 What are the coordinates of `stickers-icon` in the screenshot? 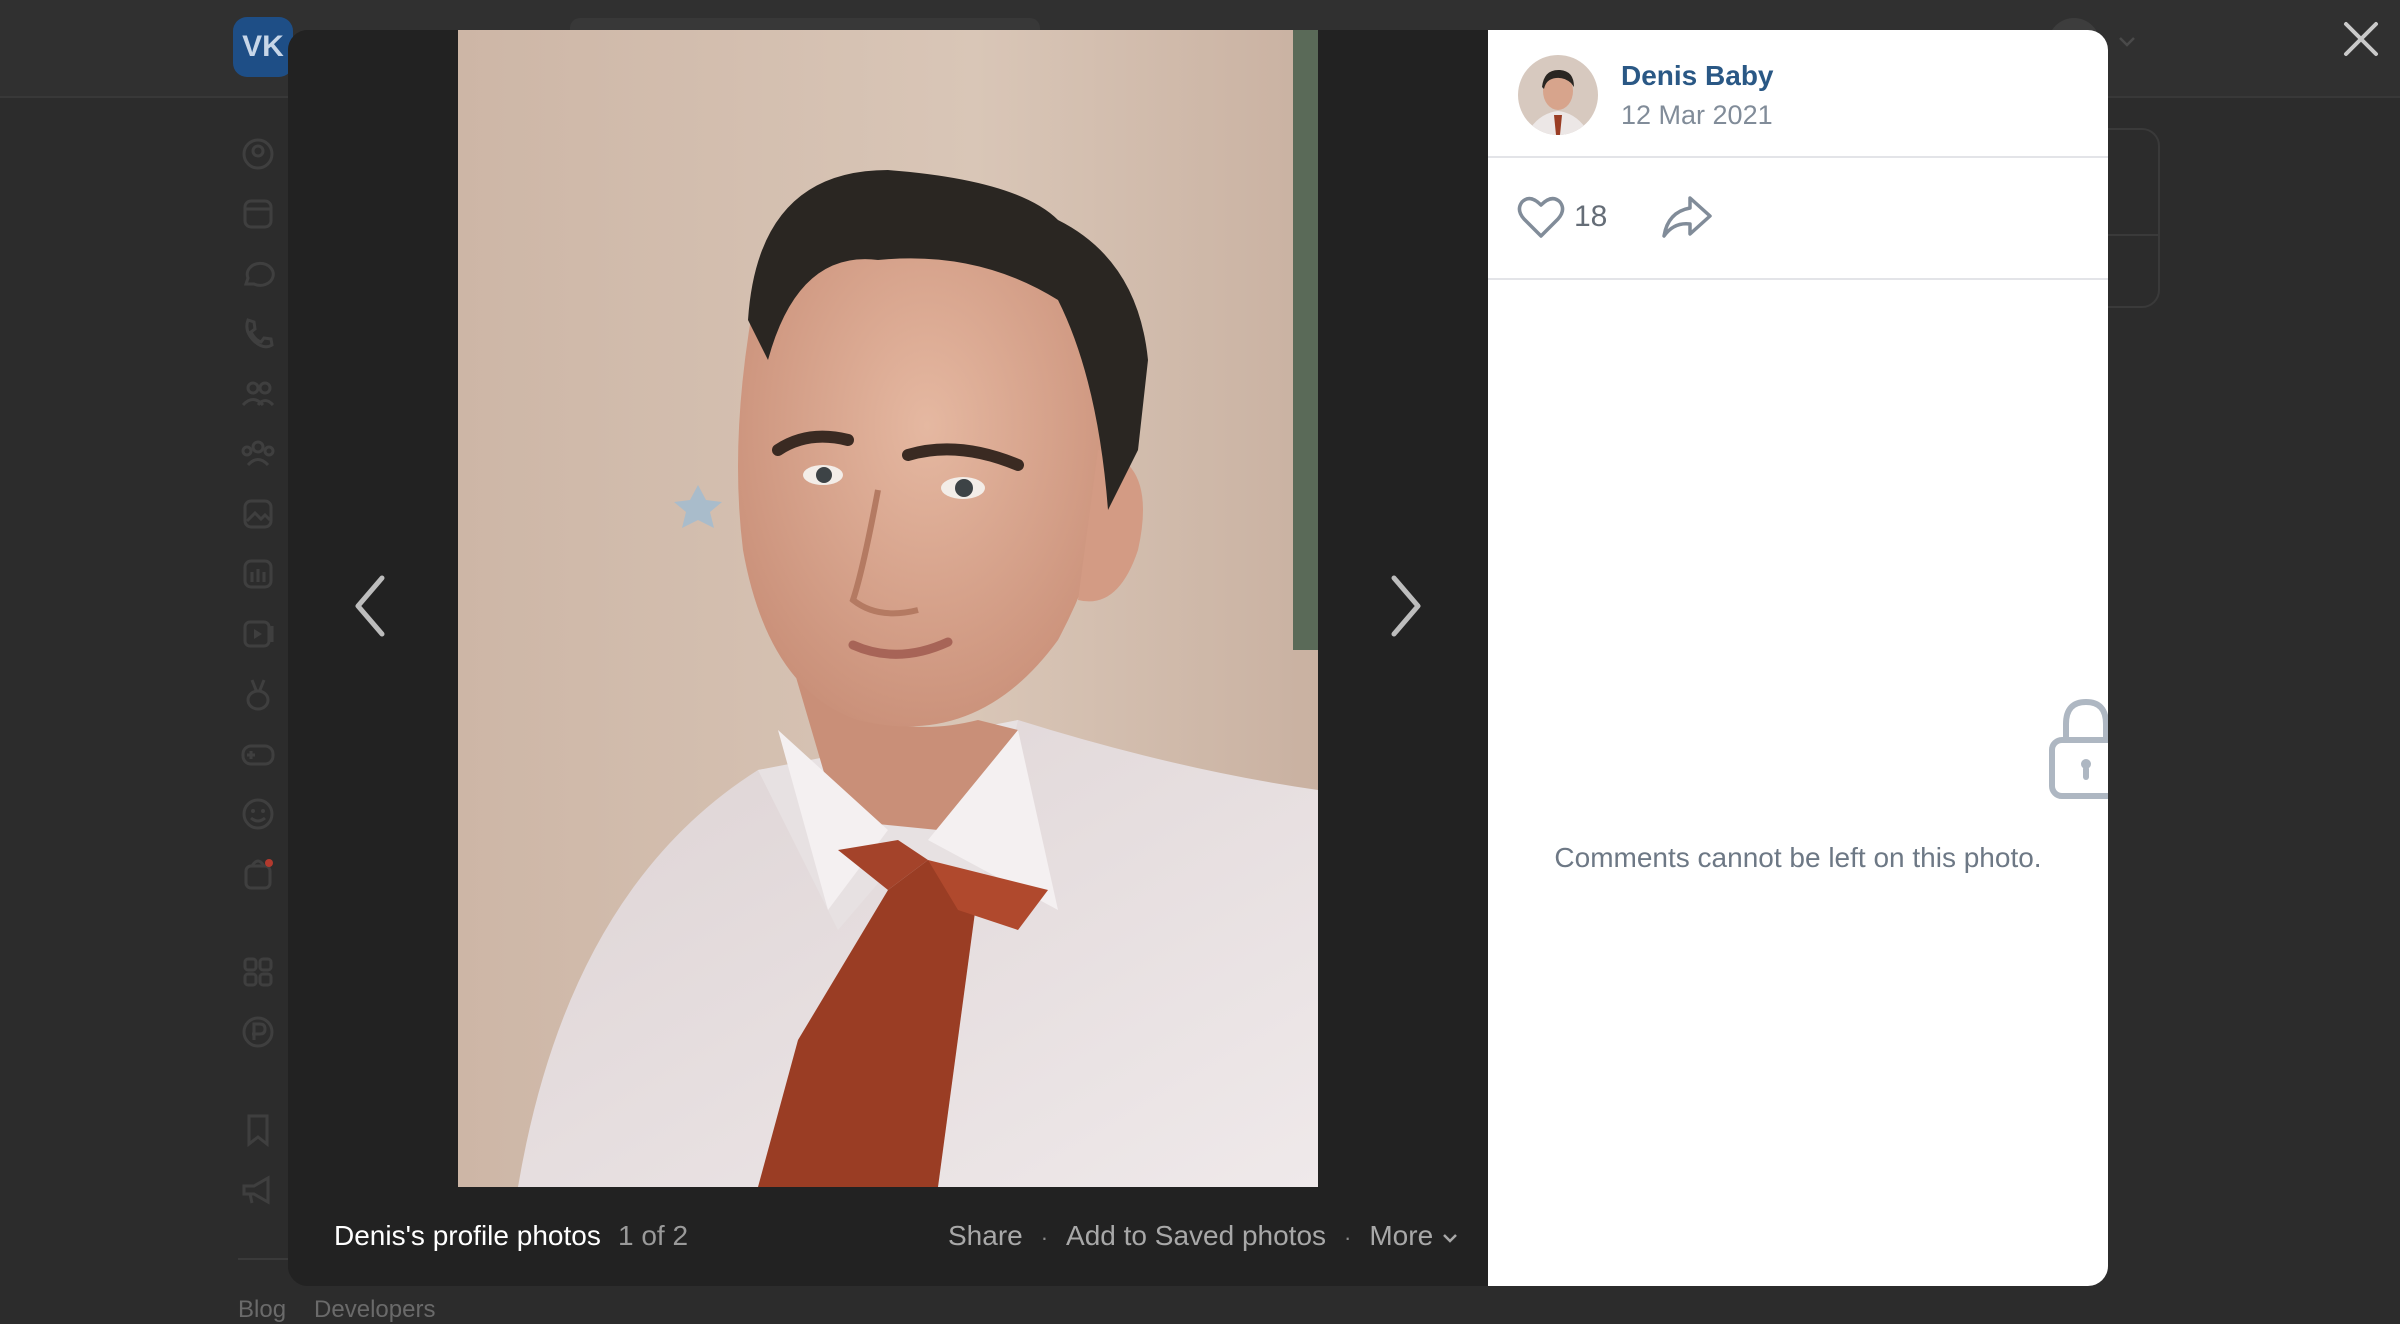 It's located at (258, 814).